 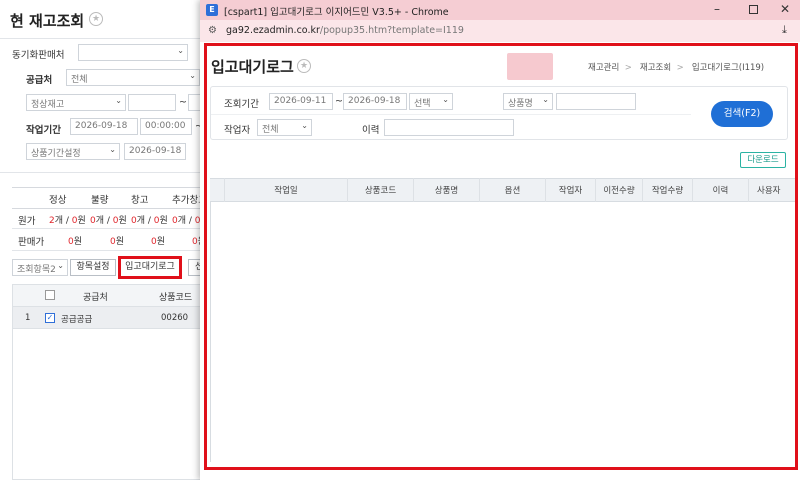 What do you see at coordinates (28, 318) in the screenshot?
I see `row-number: 1` at bounding box center [28, 318].